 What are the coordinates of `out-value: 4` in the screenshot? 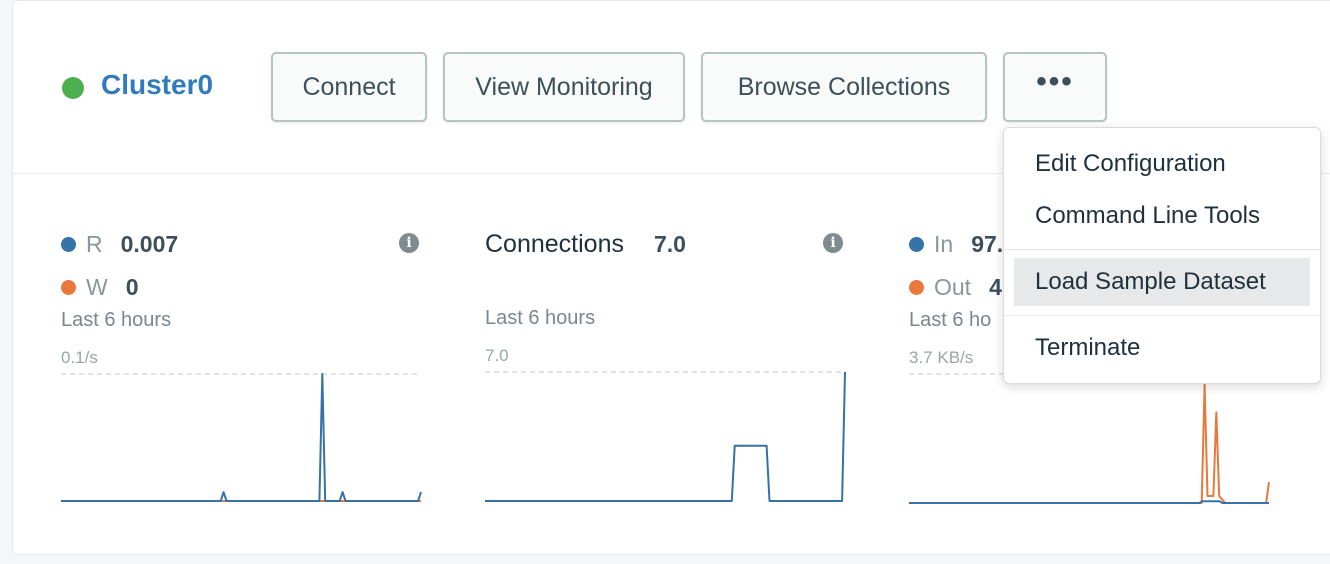 It's located at (995, 287).